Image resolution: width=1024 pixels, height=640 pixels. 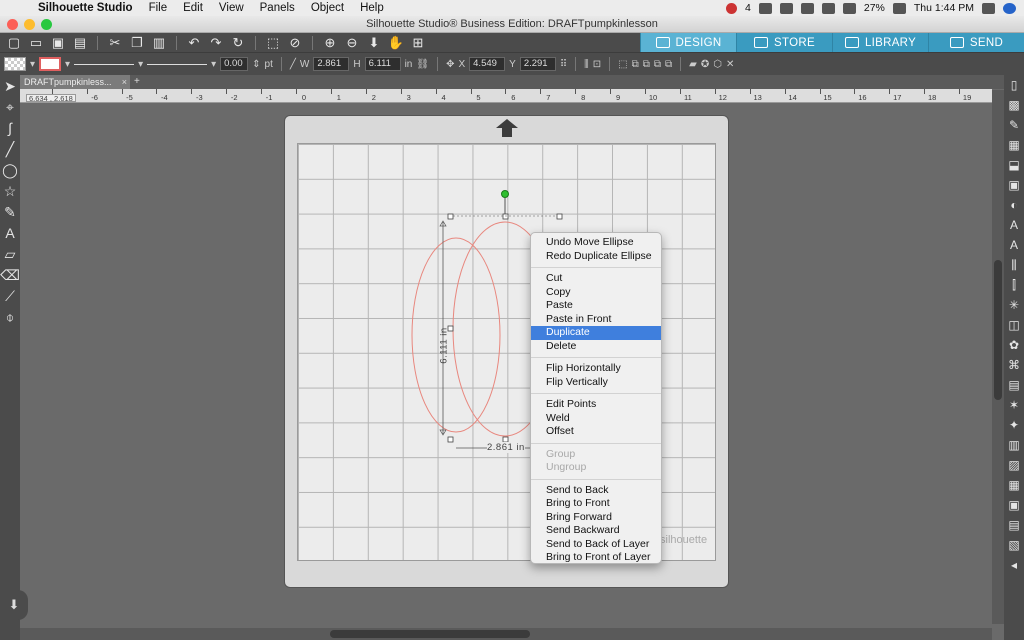 What do you see at coordinates (1014, 285) in the screenshot?
I see `replicate-panel-icon: ⫿` at bounding box center [1014, 285].